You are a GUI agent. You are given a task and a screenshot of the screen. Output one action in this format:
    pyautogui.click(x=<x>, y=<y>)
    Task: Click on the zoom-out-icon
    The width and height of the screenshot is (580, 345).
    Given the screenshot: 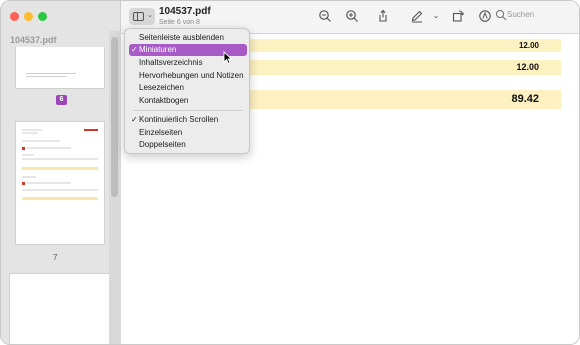 What is the action you would take?
    pyautogui.click(x=325, y=16)
    